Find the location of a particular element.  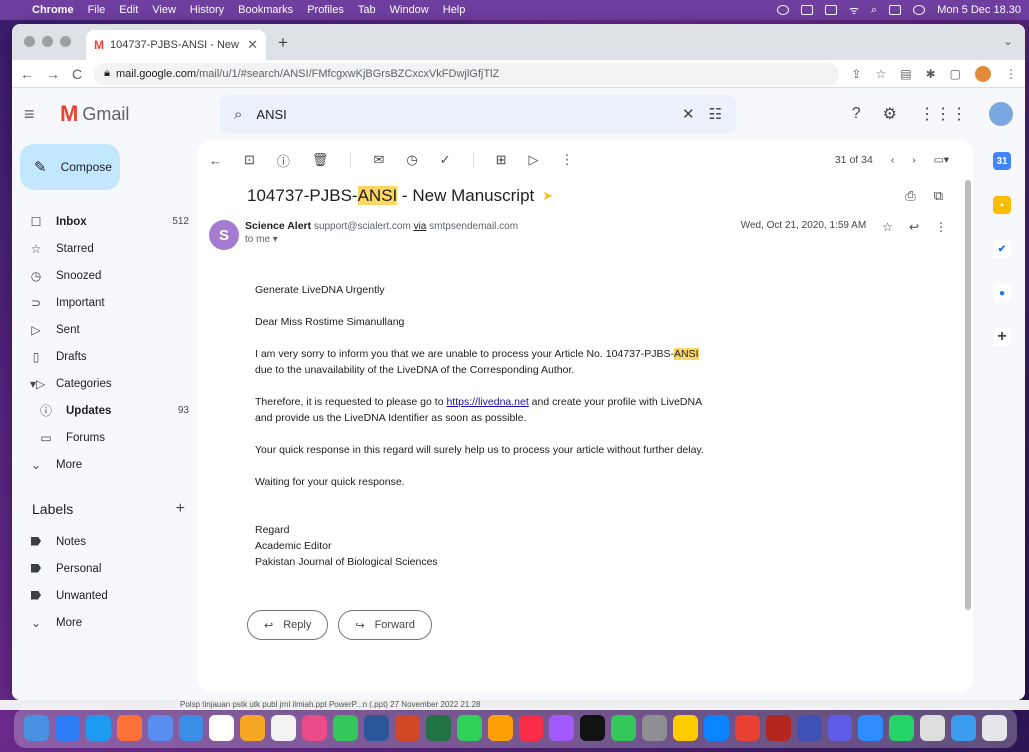

account-avatar is located at coordinates (1001, 114).